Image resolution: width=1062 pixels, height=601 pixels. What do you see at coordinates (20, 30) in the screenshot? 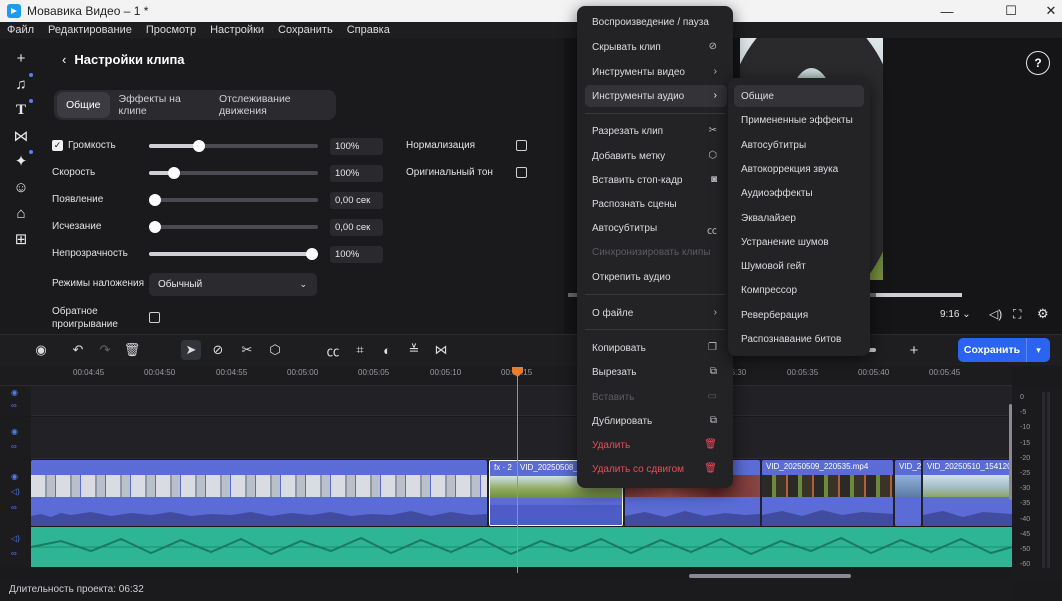
I see `menu-file: Файл` at bounding box center [20, 30].